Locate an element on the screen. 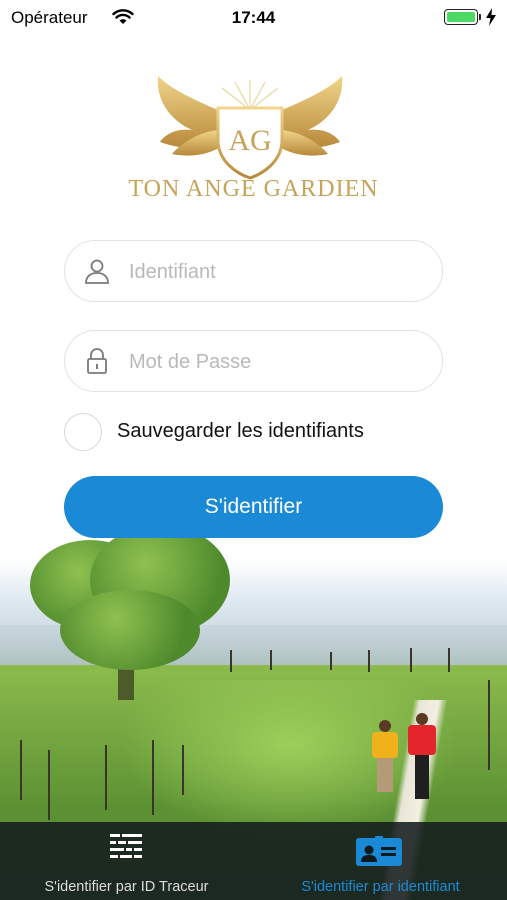 The height and width of the screenshot is (900, 507). tab-identifier-label: S'identifier par identifiant is located at coordinates (380, 887).